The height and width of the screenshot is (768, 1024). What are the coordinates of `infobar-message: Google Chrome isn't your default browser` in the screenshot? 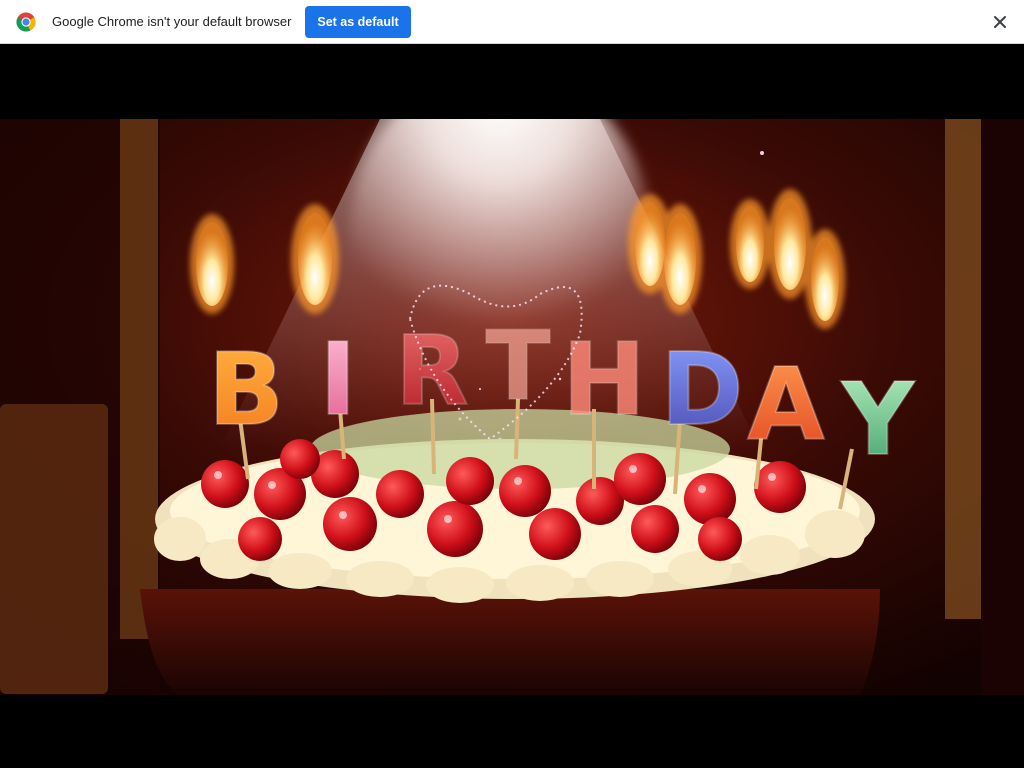 It's located at (172, 21).